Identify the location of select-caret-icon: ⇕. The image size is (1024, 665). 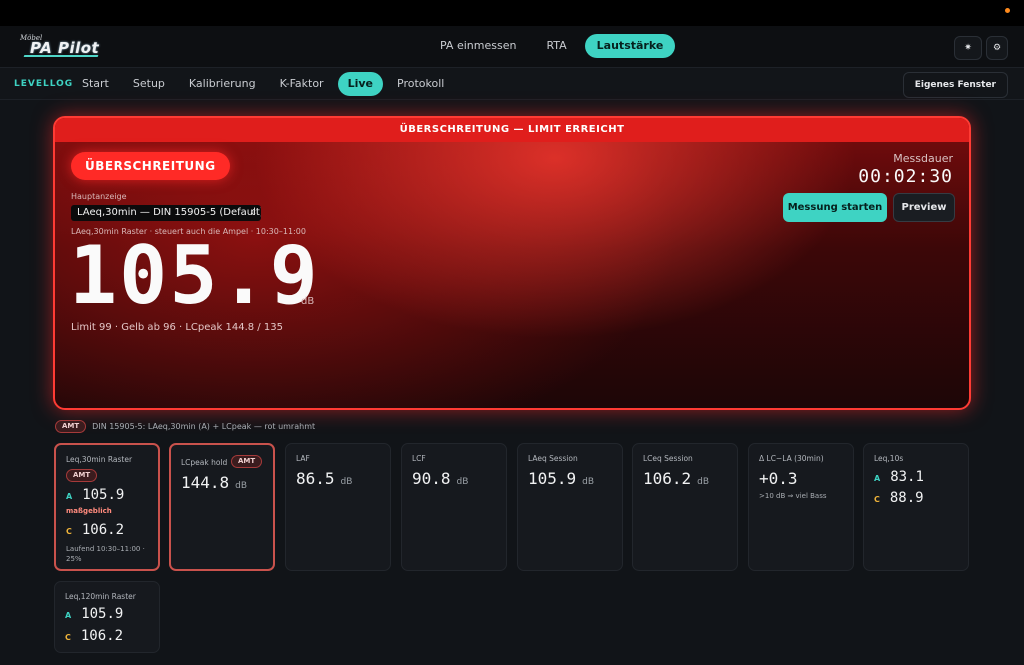
(253, 212).